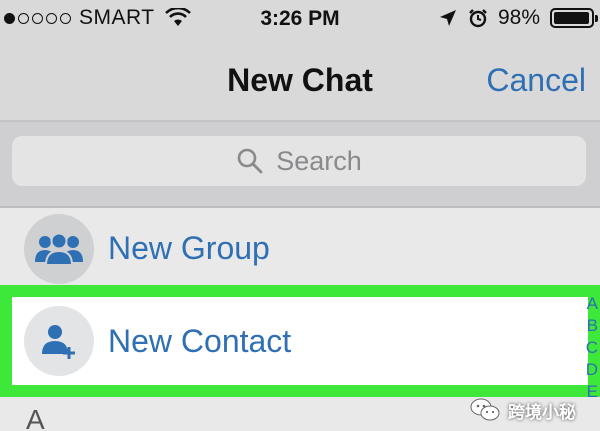 This screenshot has height=431, width=600. I want to click on battery-percent: 98%, so click(518, 17).